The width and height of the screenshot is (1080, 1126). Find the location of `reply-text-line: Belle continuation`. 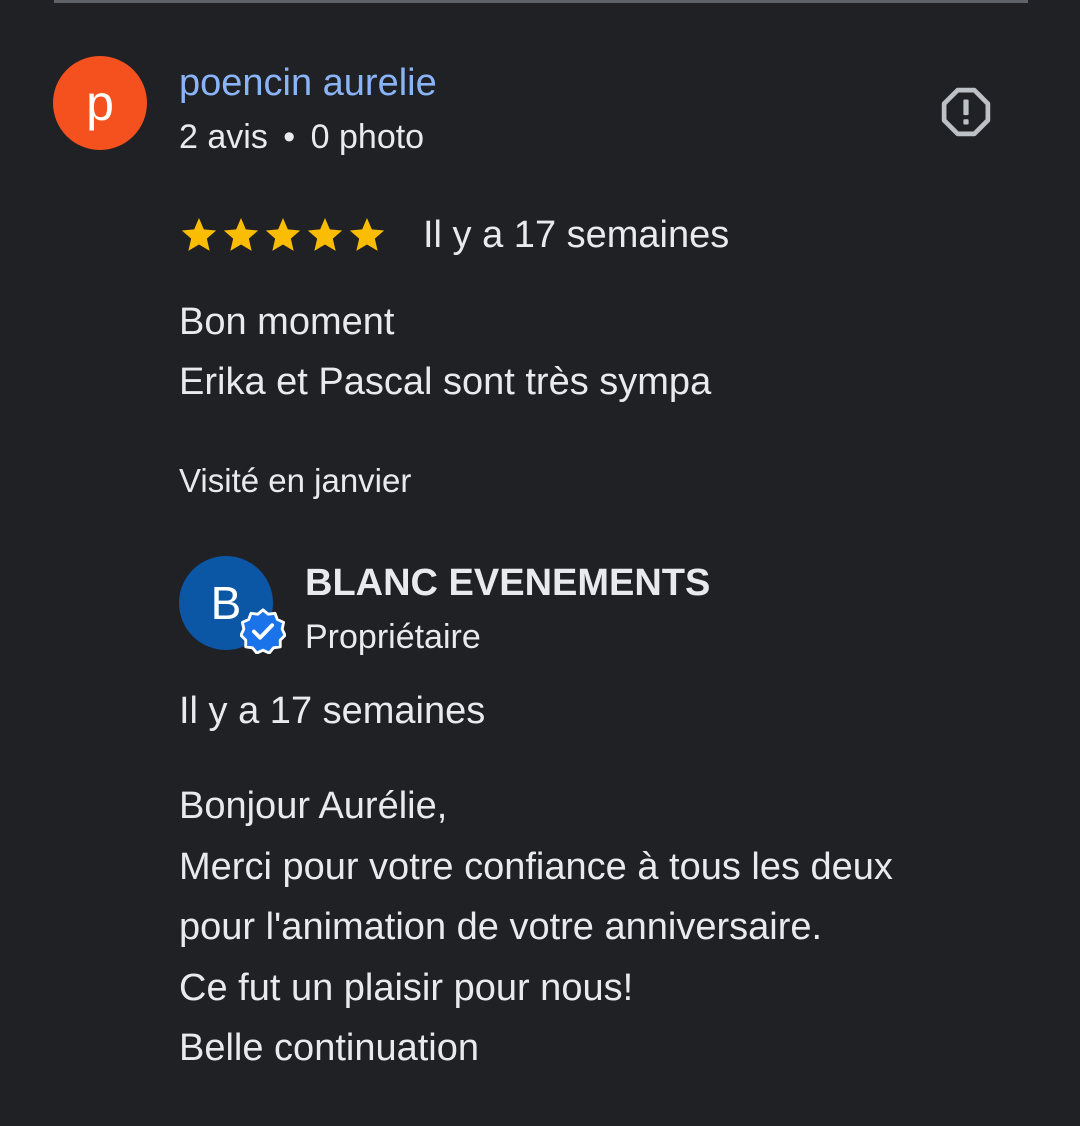

reply-text-line: Belle continuation is located at coordinates (329, 1048).